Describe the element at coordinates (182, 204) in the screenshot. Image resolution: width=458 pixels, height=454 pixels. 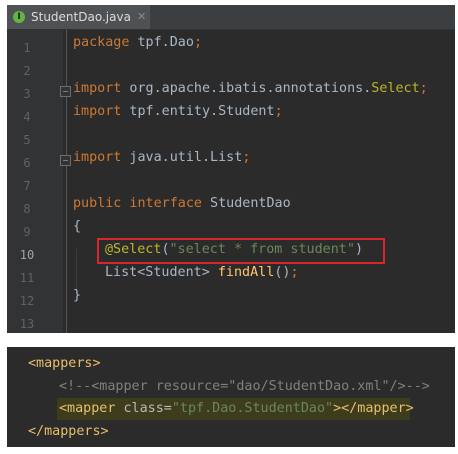
I see `code-line-8: public interface StudentDao` at that location.